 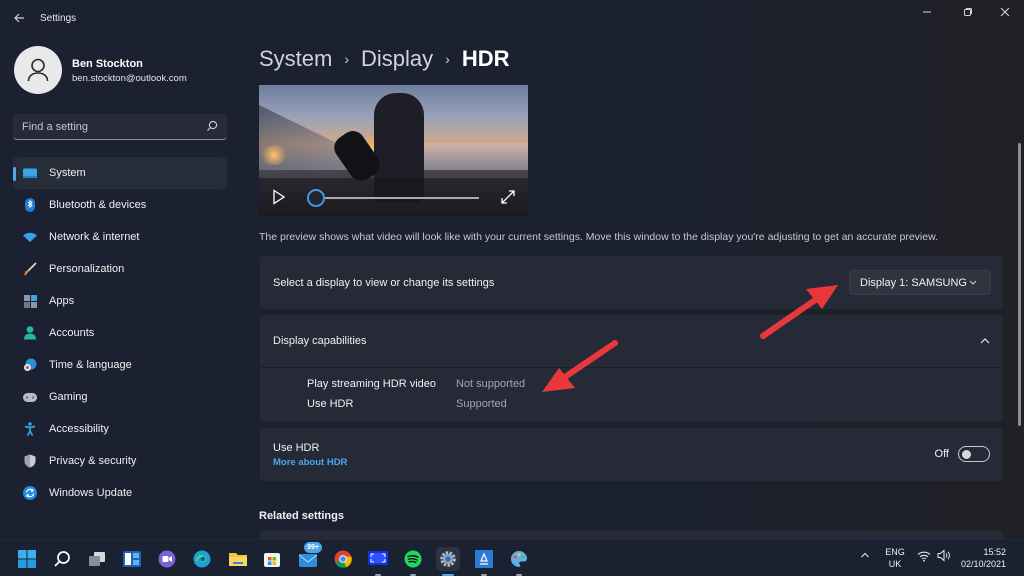 I want to click on taskbar: 99+, so click(x=512, y=557).